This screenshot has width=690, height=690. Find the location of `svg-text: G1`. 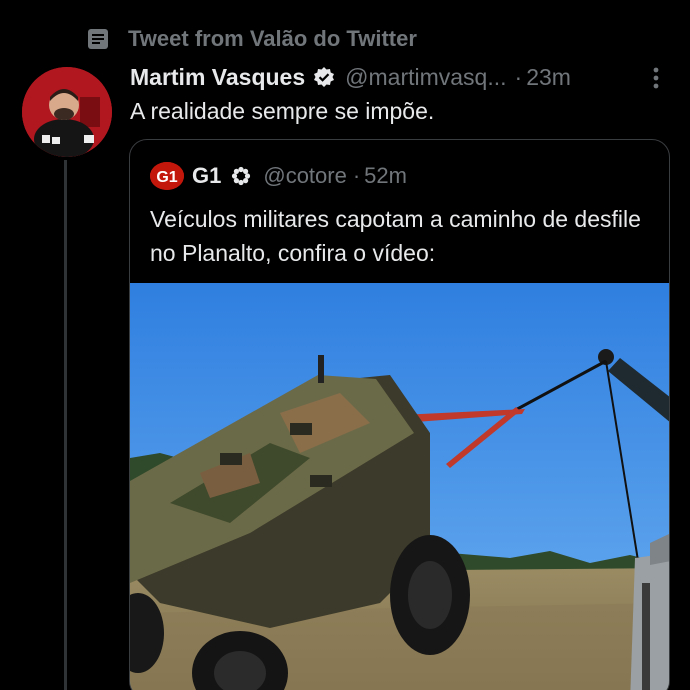

svg-text: G1 is located at coordinates (166, 177).